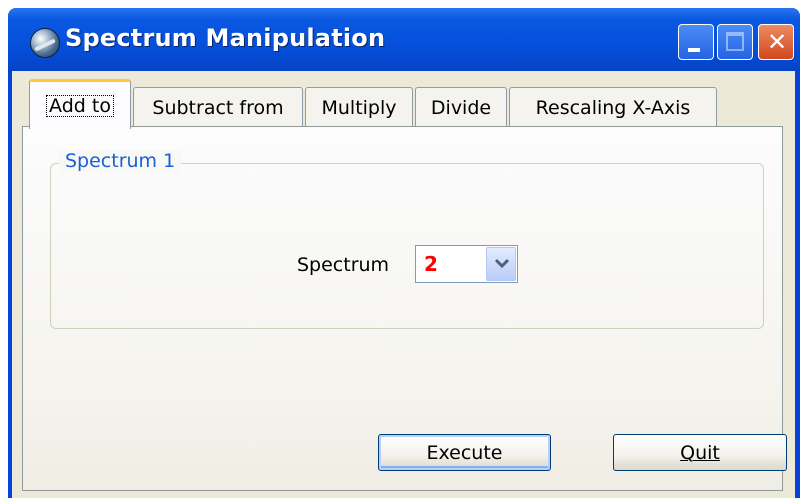 The width and height of the screenshot is (812, 501). I want to click on close-button: ✕, so click(776, 42).